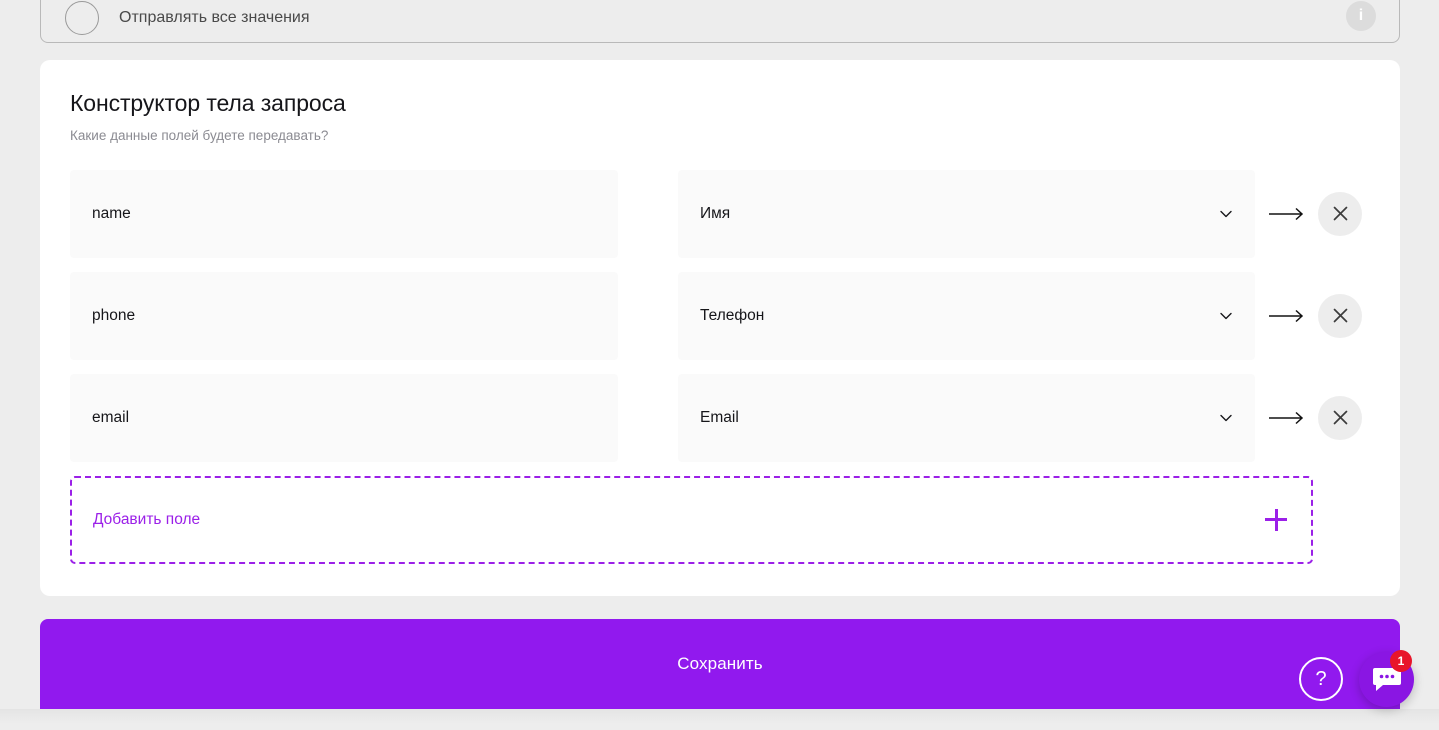 This screenshot has height=730, width=1439. What do you see at coordinates (966, 417) in the screenshot?
I see `field-value-select: Email` at bounding box center [966, 417].